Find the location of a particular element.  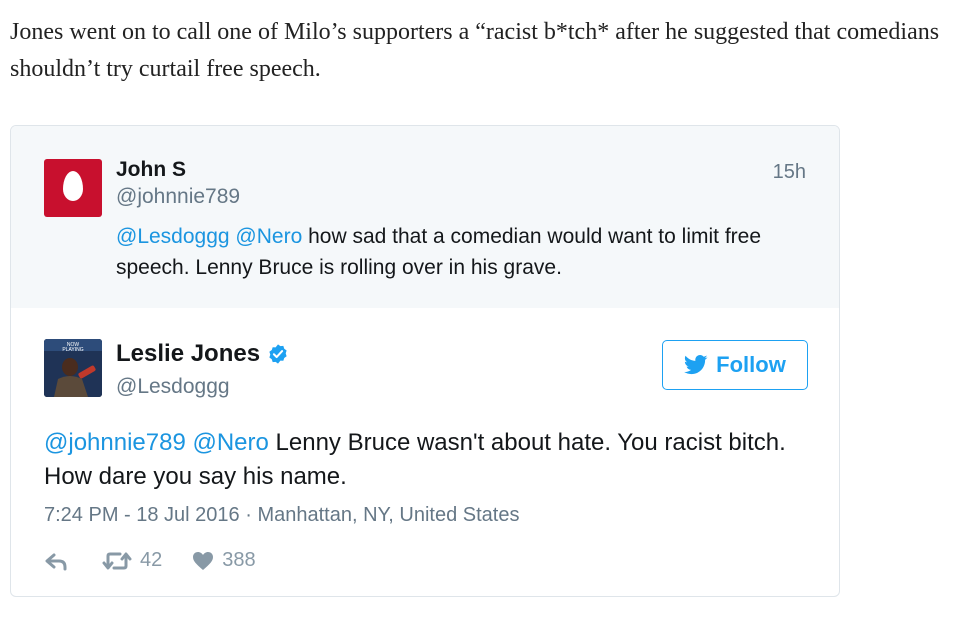

retweet-count: 42 is located at coordinates (151, 560).